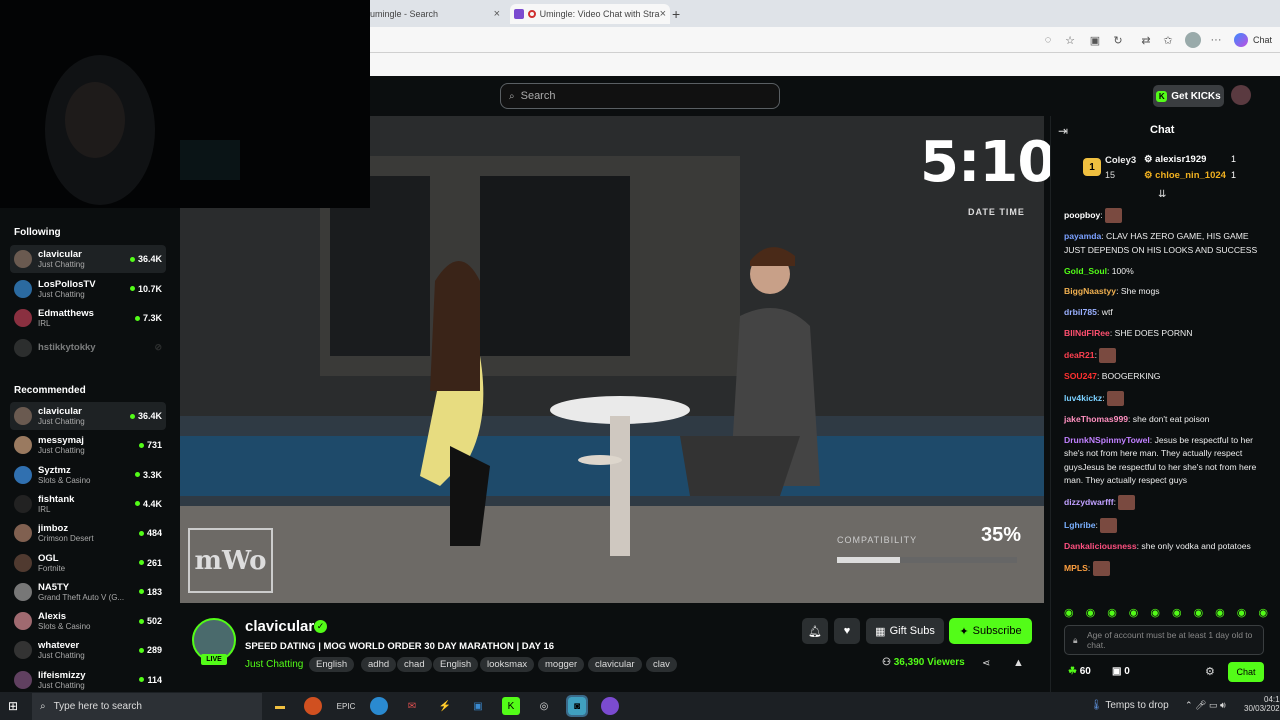 This screenshot has width=1280, height=720. Describe the element at coordinates (1121, 671) in the screenshot. I see `kicks-balance: ▣ 0` at that location.